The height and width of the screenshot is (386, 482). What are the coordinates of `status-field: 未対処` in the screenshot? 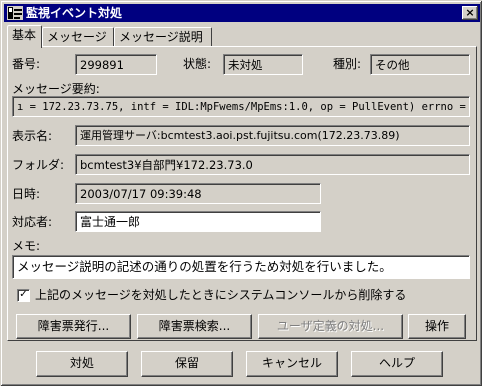 It's located at (263, 64).